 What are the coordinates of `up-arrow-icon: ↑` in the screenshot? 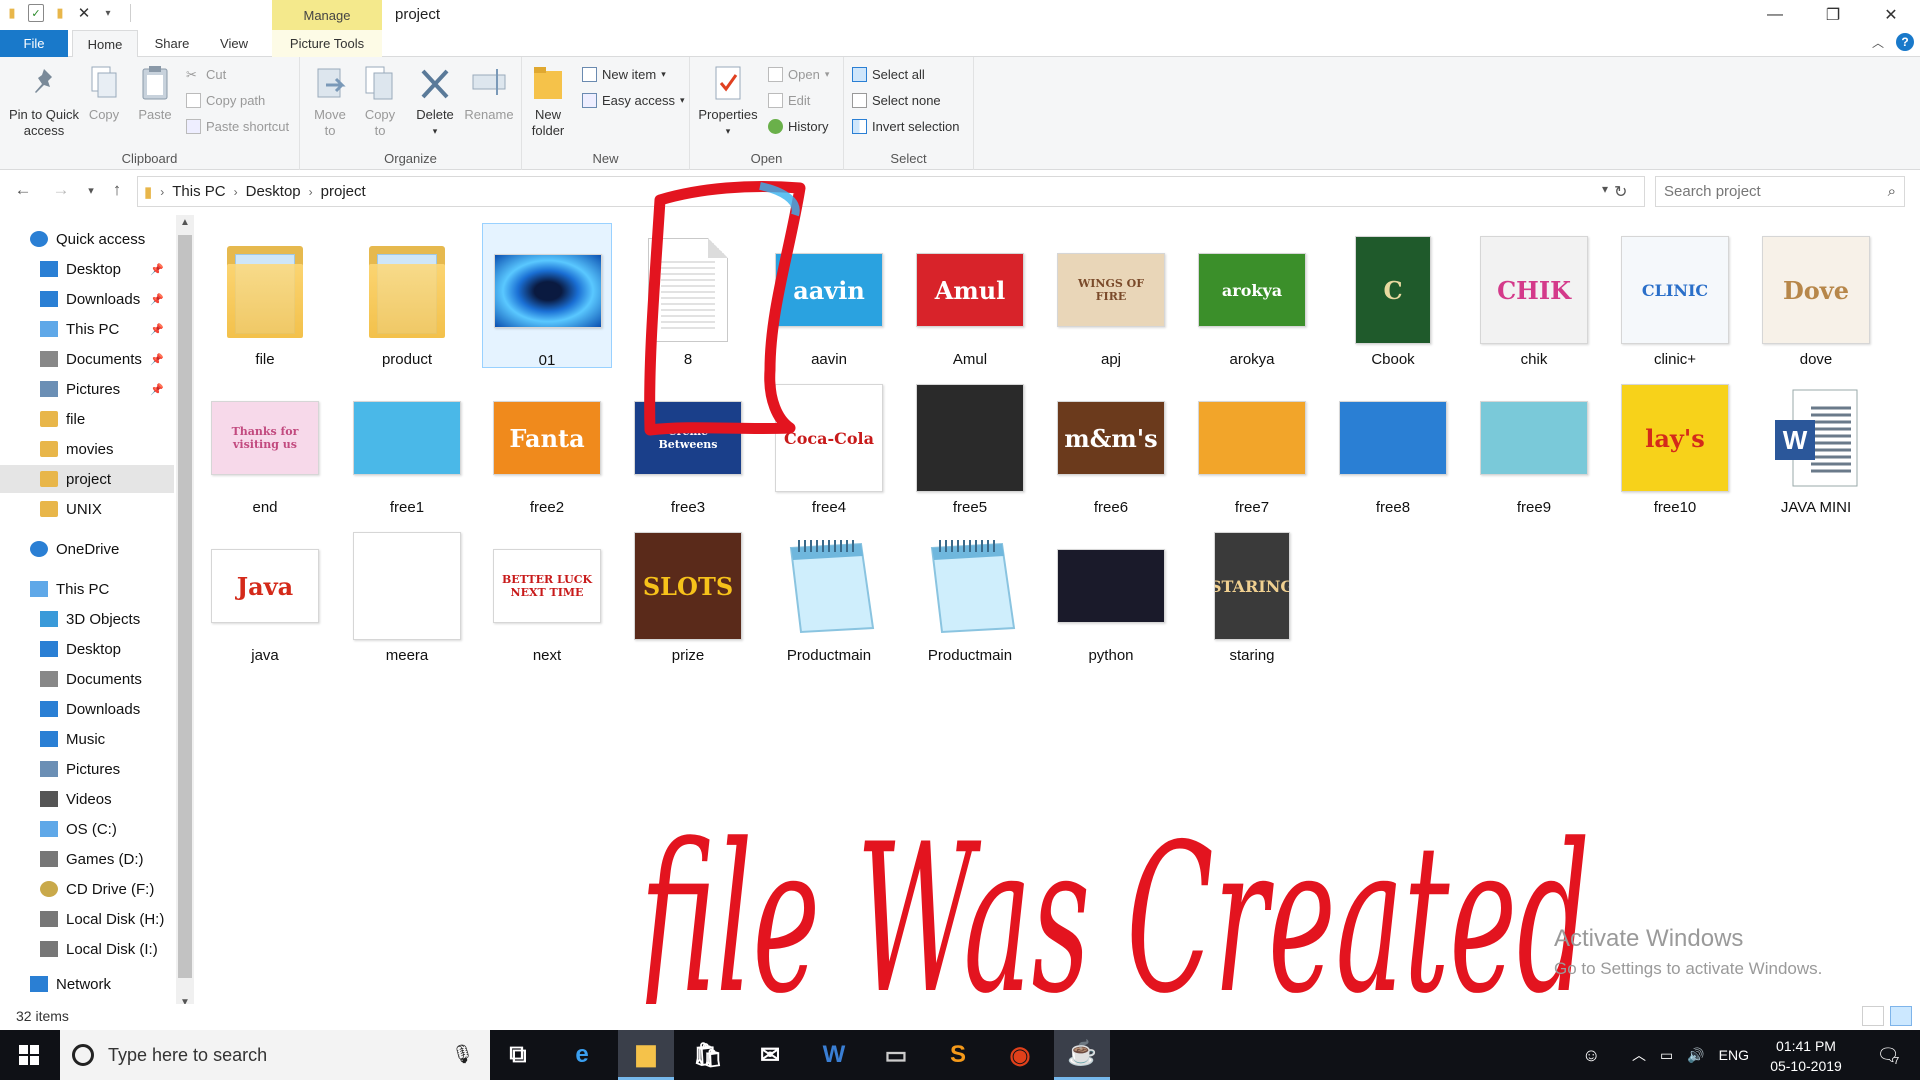 It's located at (117, 190).